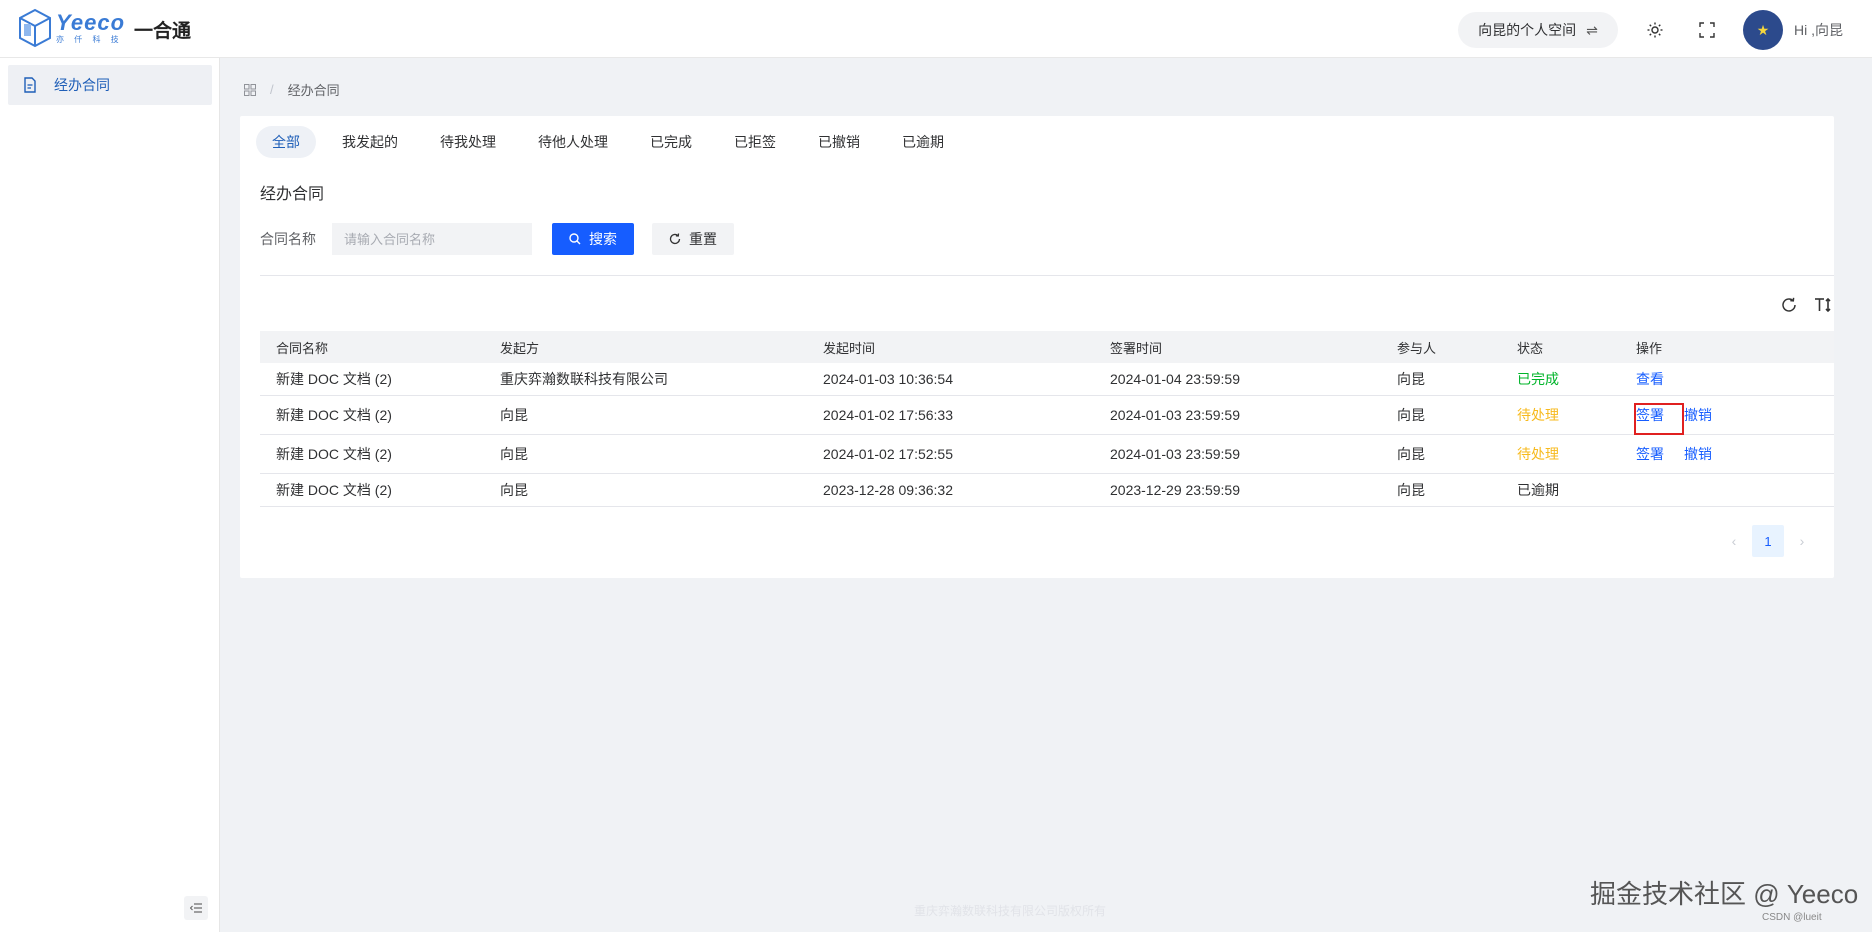 The height and width of the screenshot is (932, 1872). What do you see at coordinates (35, 28) in the screenshot?
I see `logo-cube-icon` at bounding box center [35, 28].